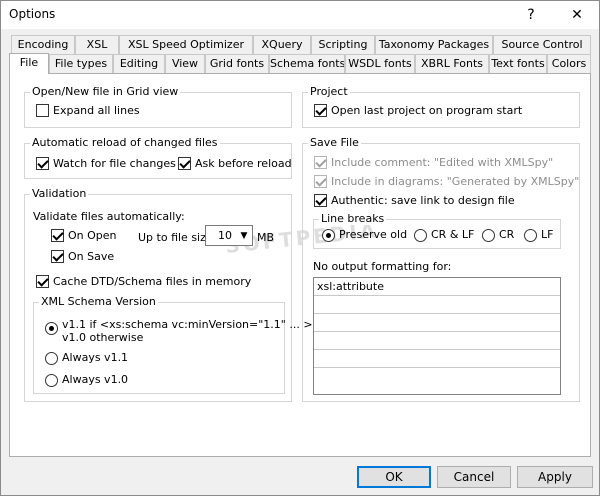 The height and width of the screenshot is (496, 600). I want to click on cancel-button: Cancel, so click(474, 477).